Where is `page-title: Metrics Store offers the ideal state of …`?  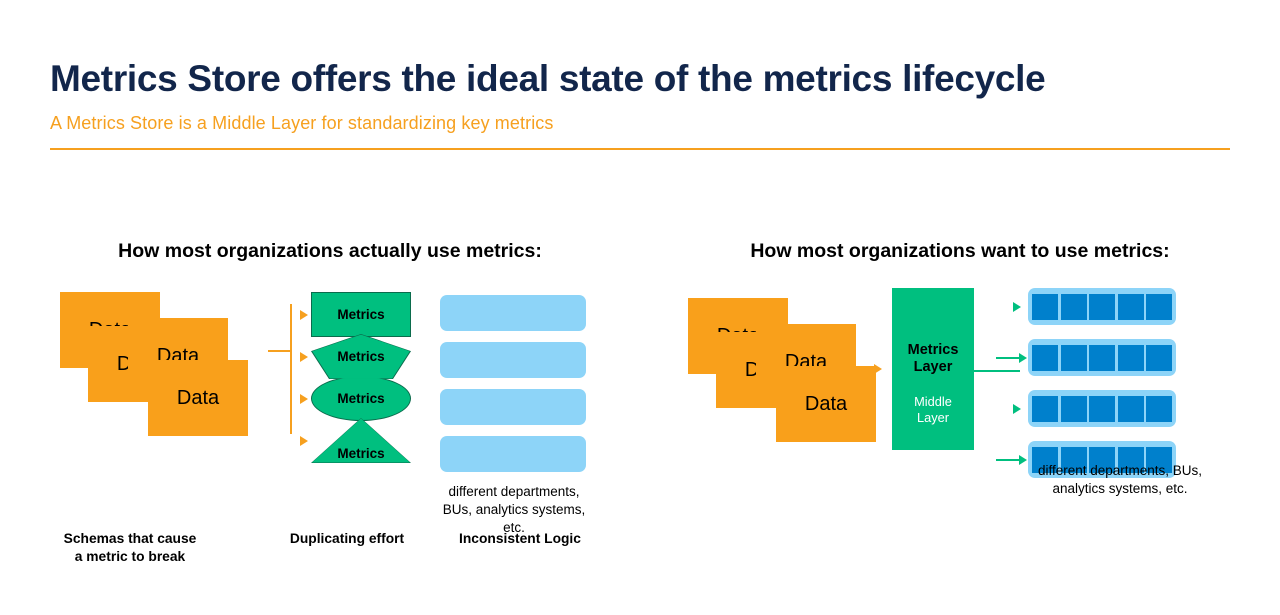
page-title: Metrics Store offers the ideal state of … is located at coordinates (548, 78).